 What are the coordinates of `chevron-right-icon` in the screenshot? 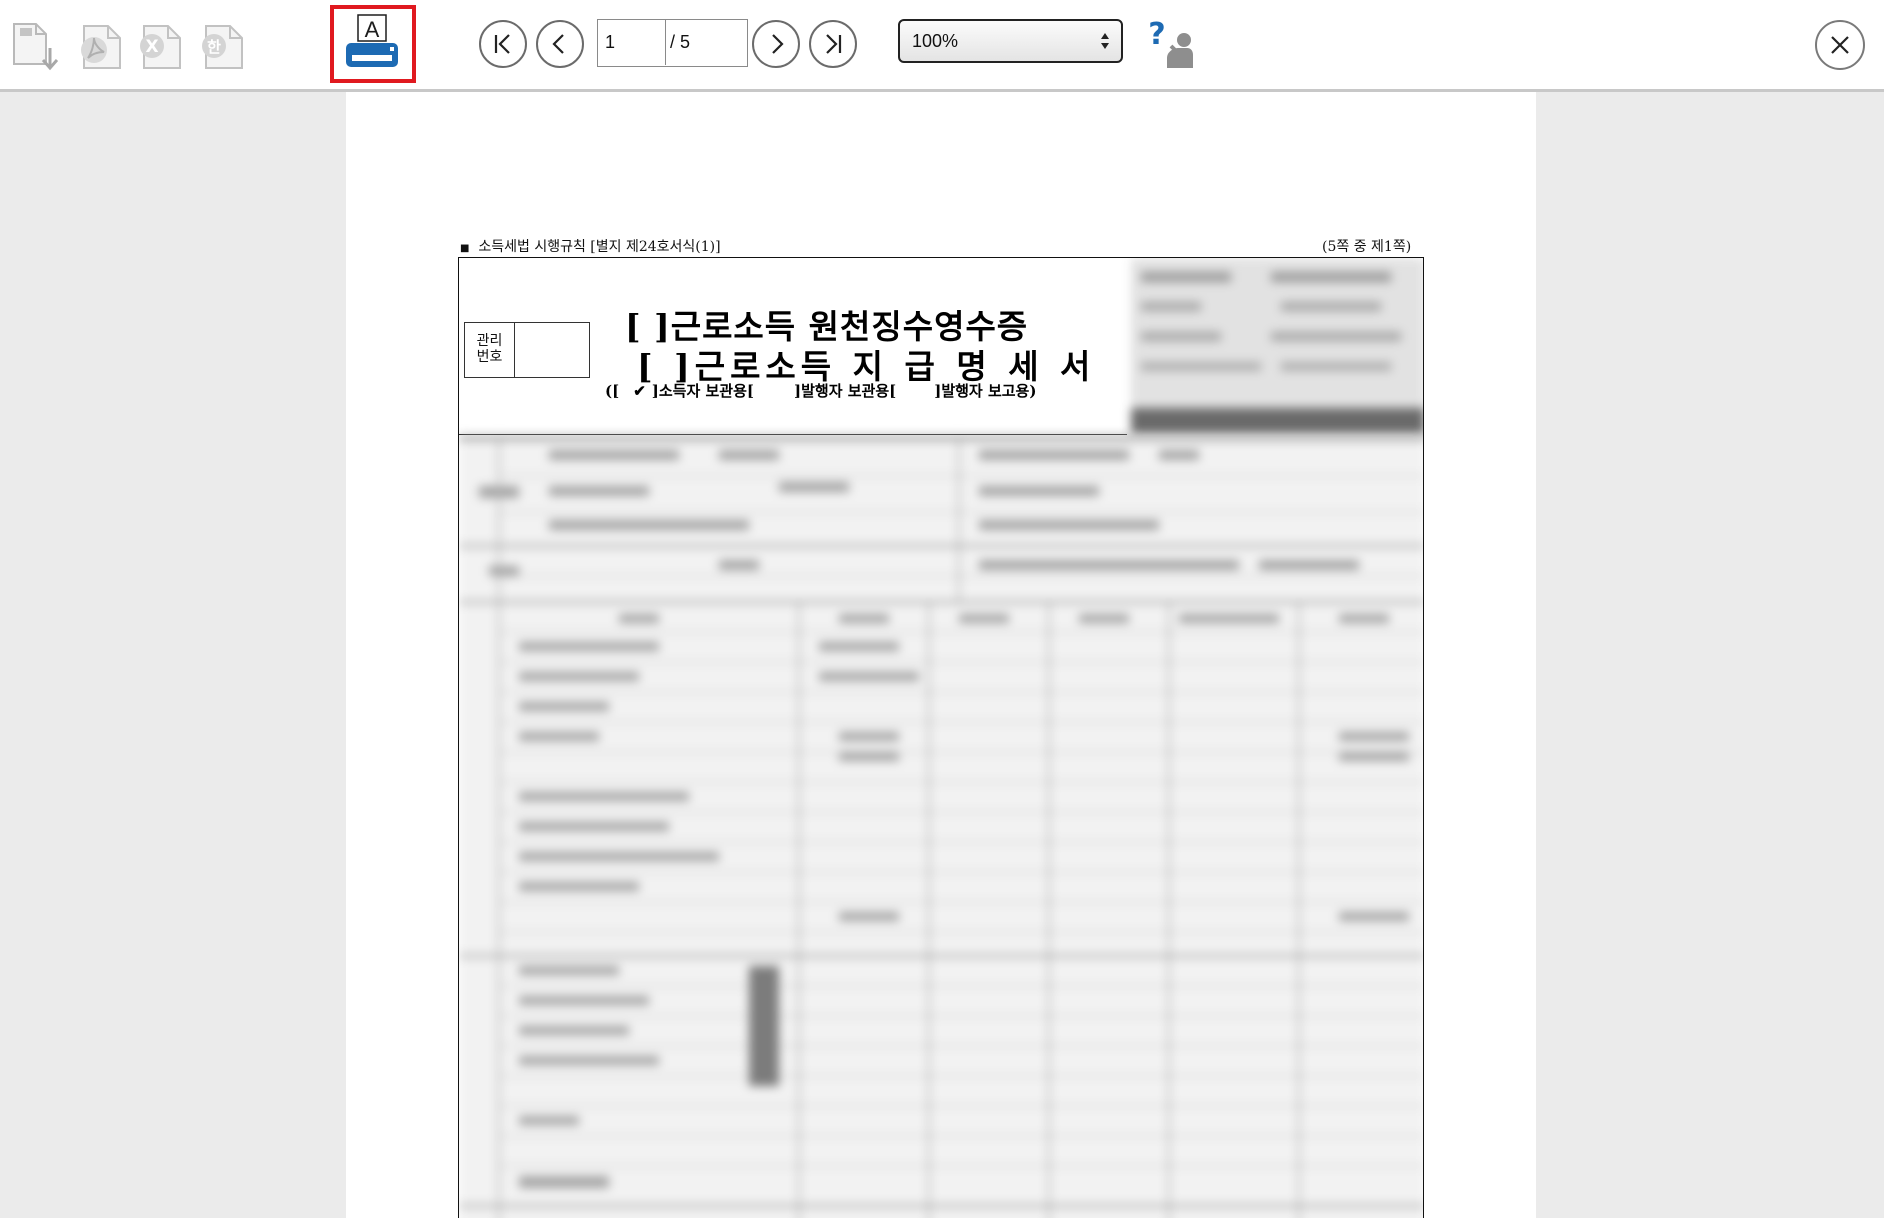 It's located at (778, 44).